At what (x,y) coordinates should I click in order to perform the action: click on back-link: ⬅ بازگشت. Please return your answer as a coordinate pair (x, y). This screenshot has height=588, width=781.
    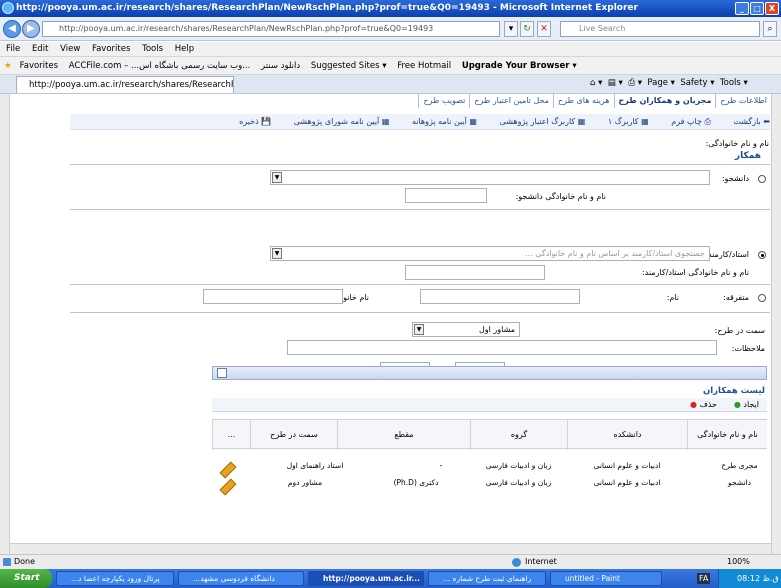
    Looking at the image, I should click on (746, 121).